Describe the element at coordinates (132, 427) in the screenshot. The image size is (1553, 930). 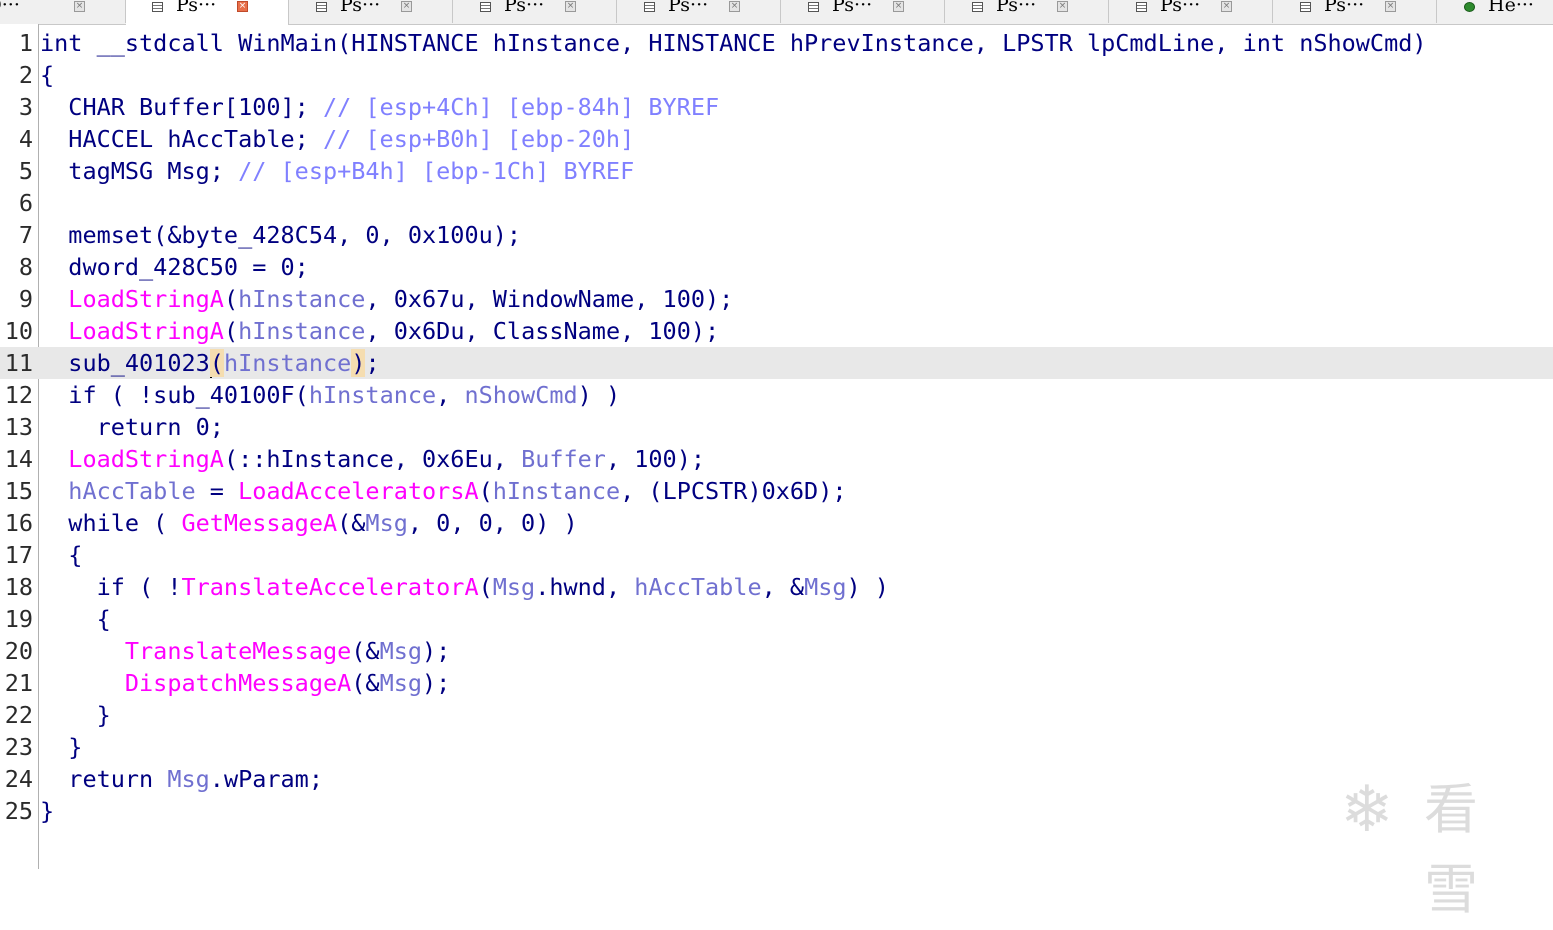
I see `line-source: return 0;` at that location.